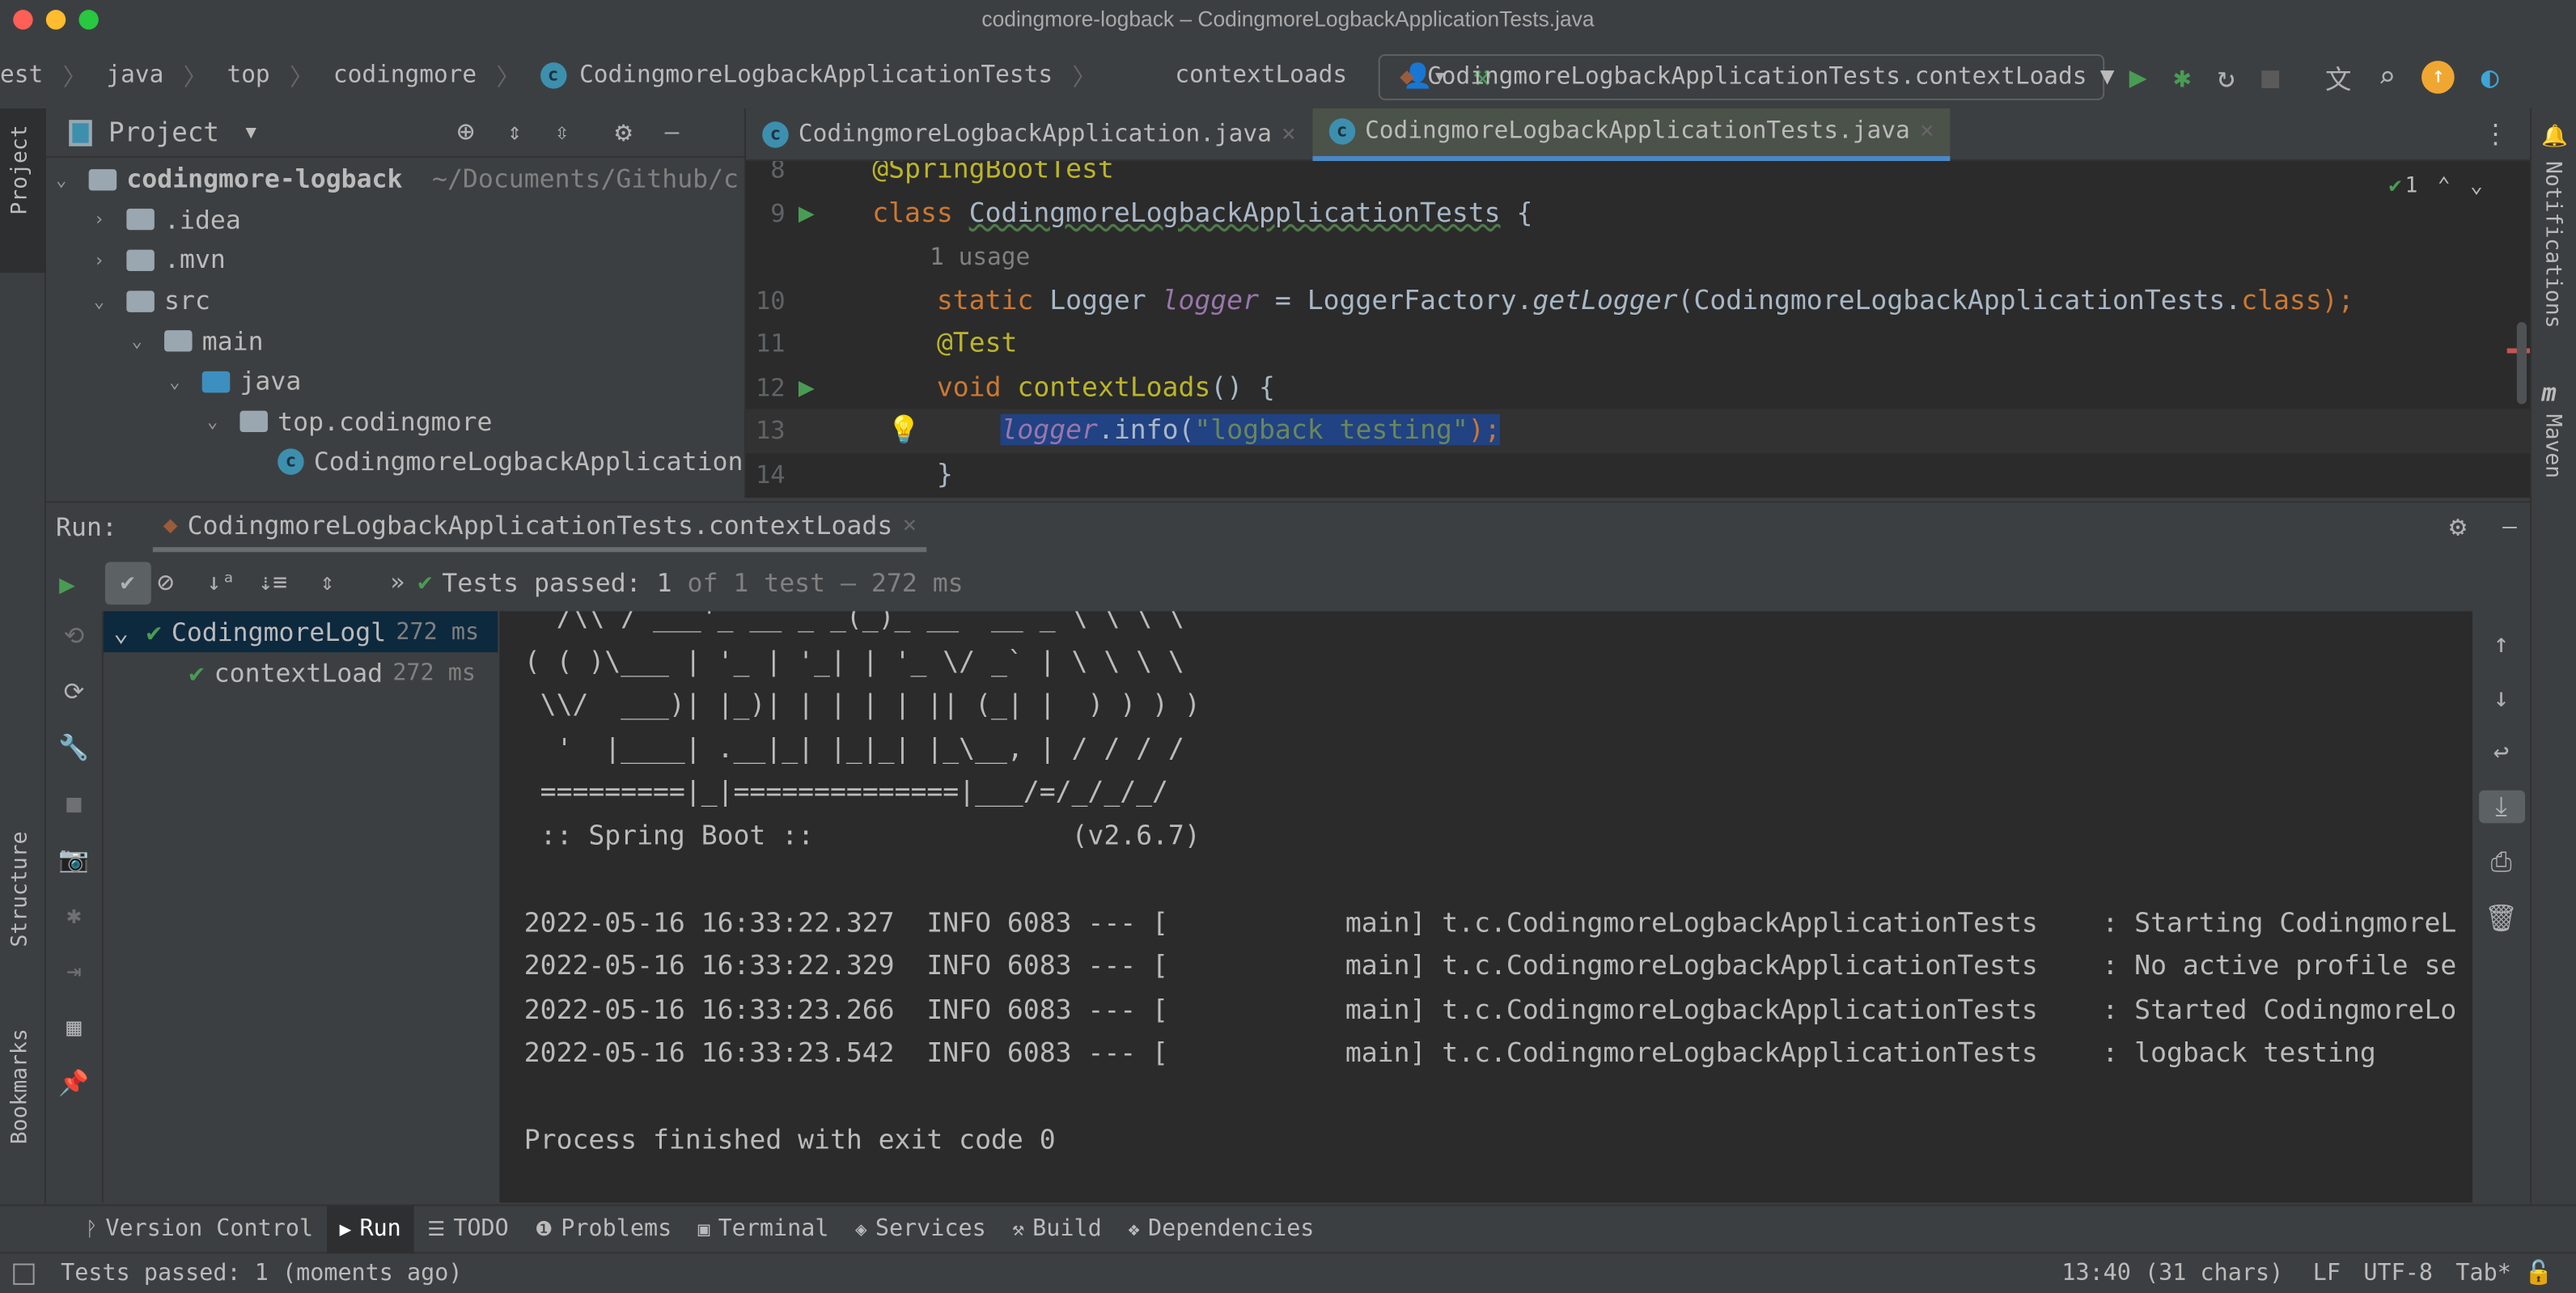 This screenshot has width=2576, height=1293. I want to click on tool-window-terminal: ▣ Terminal, so click(762, 1229).